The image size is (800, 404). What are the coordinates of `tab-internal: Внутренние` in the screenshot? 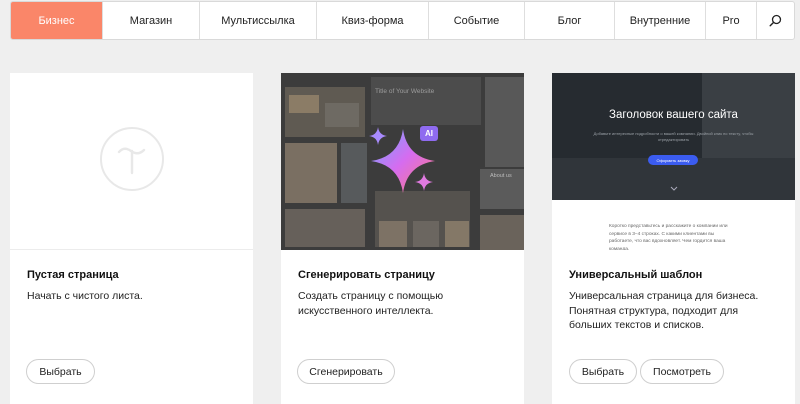 It's located at (660, 20).